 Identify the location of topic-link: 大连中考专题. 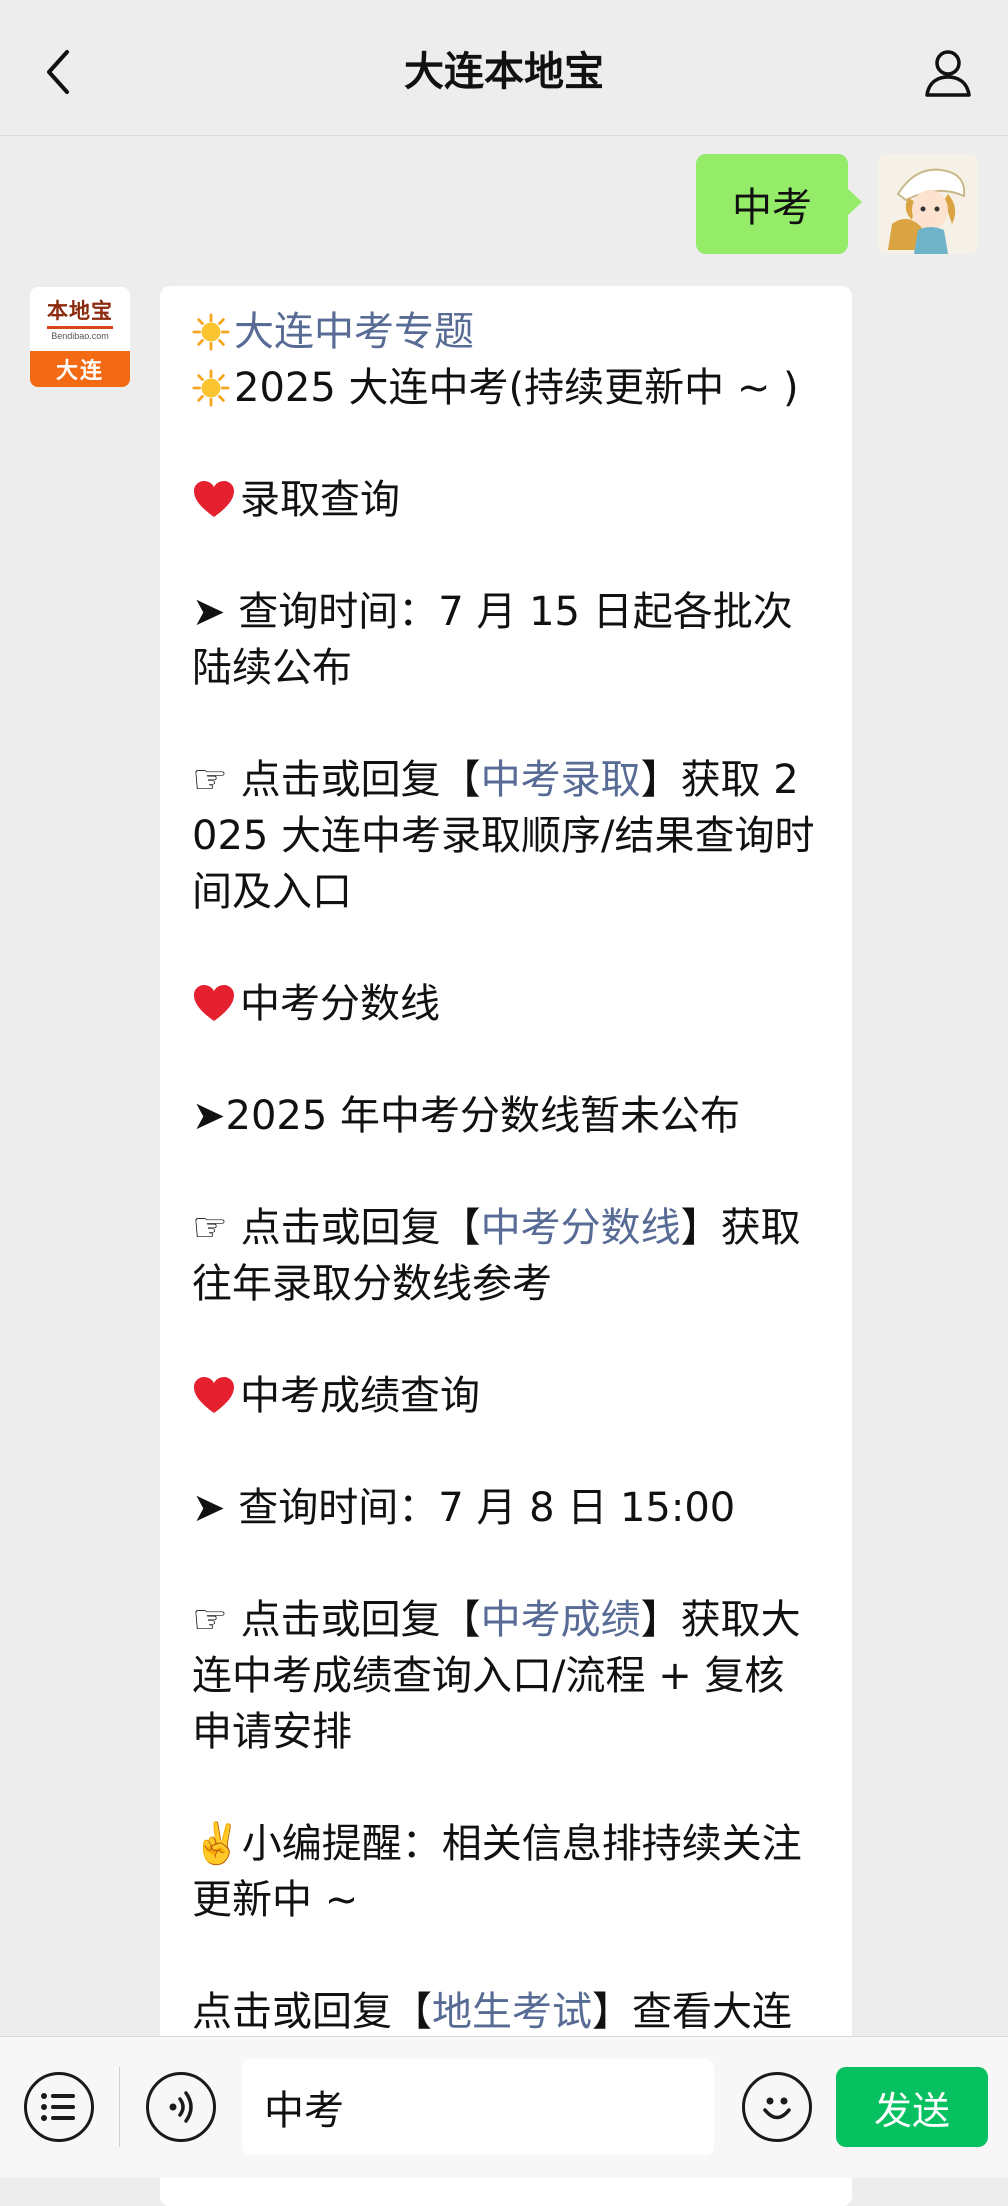
(354, 332).